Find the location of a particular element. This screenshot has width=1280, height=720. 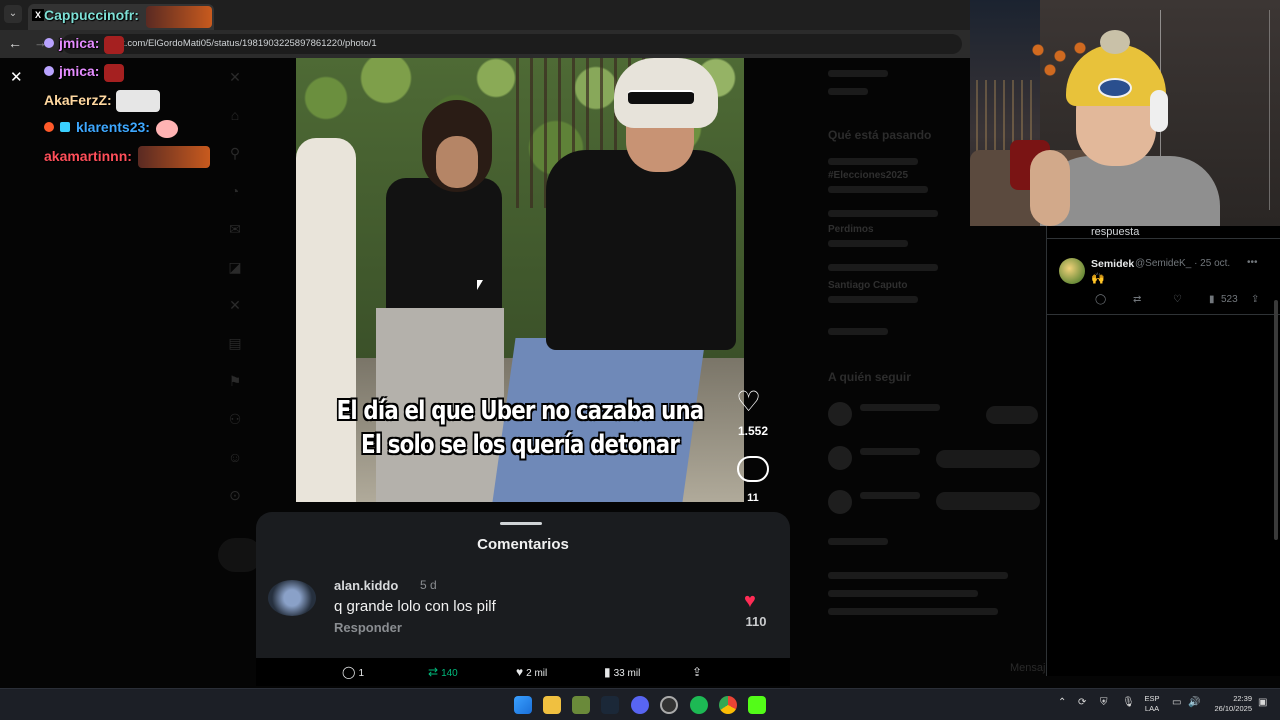

windows-start-icon is located at coordinates (523, 705).